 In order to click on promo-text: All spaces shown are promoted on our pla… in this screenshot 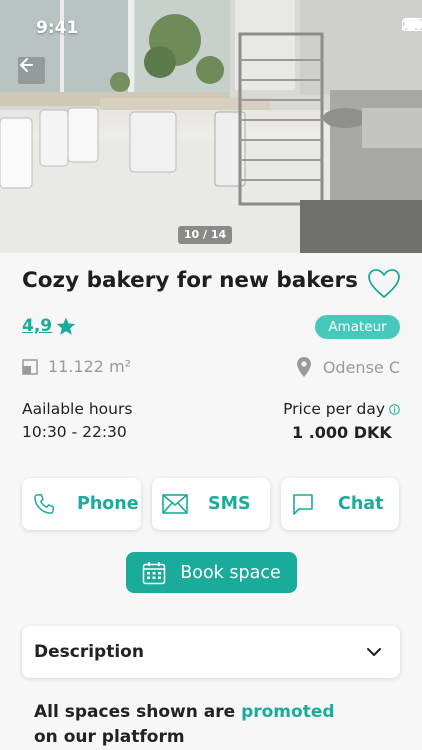, I will do `click(194, 725)`.